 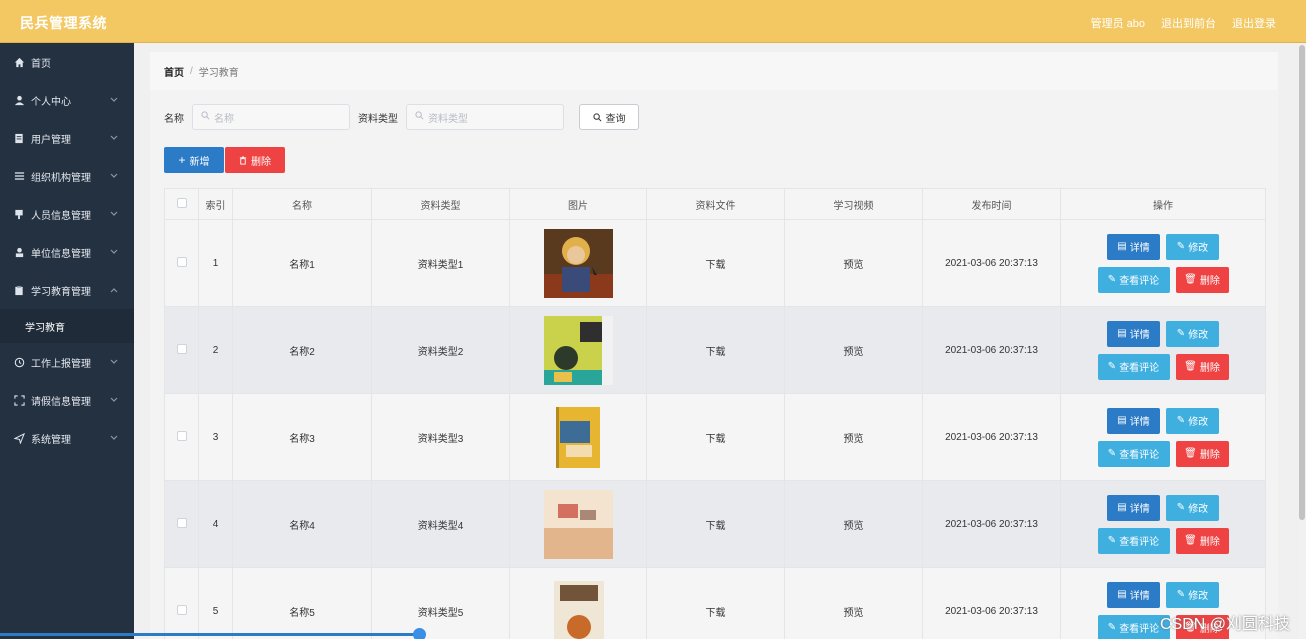 I want to click on sidebar-item-home: 首页, so click(x=67, y=62).